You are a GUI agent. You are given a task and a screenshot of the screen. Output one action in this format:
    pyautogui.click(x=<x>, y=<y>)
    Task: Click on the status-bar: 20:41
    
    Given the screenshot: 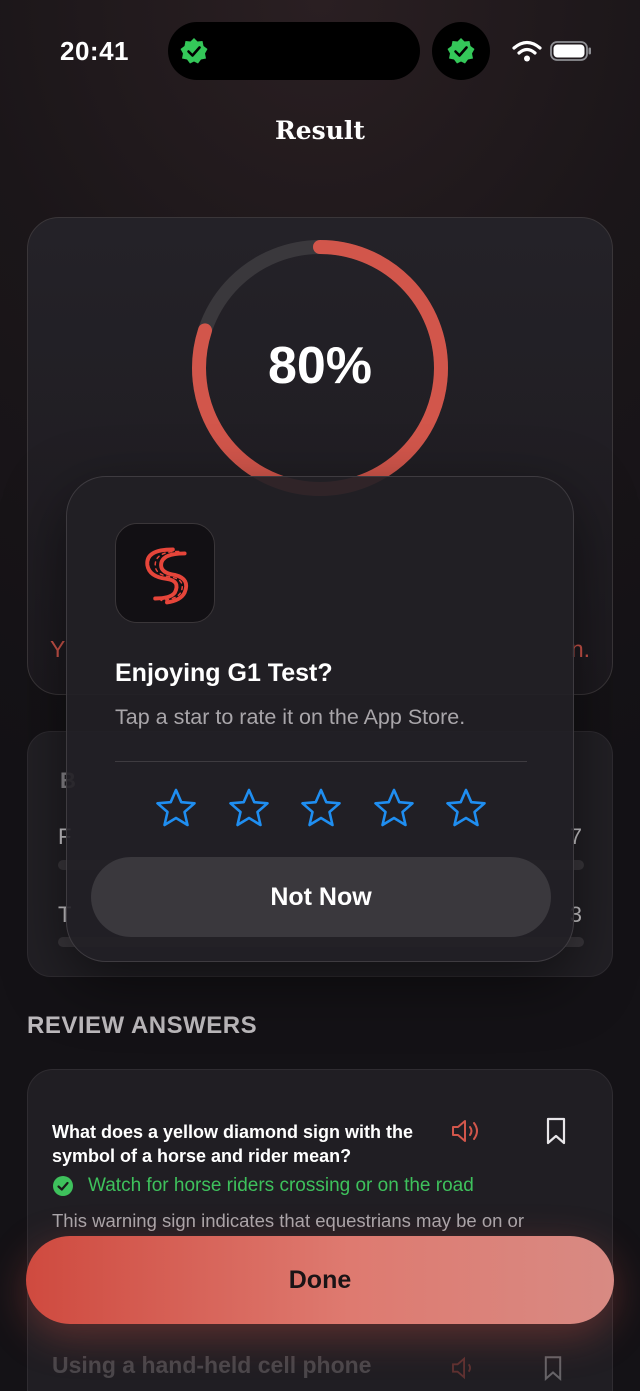 What is the action you would take?
    pyautogui.click(x=320, y=50)
    